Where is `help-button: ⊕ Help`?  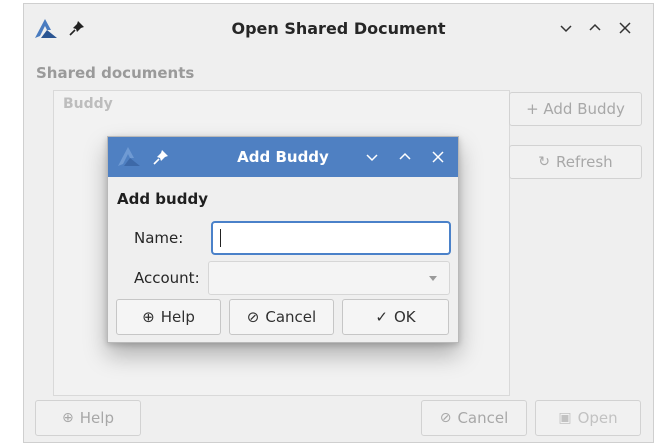
help-button: ⊕ Help is located at coordinates (88, 418).